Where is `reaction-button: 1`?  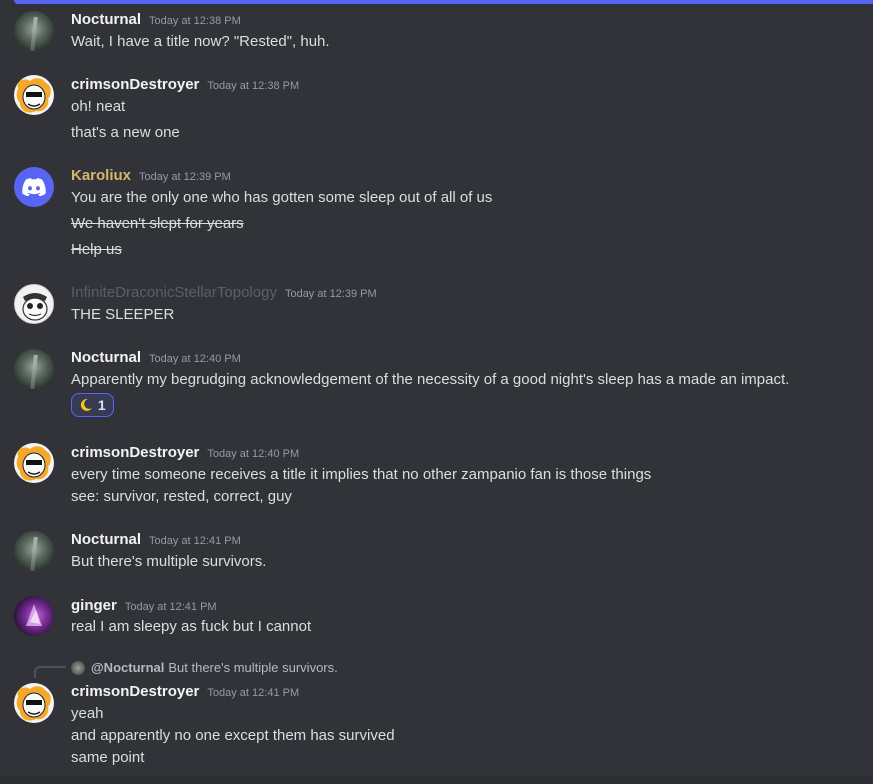
reaction-button: 1 is located at coordinates (92, 405).